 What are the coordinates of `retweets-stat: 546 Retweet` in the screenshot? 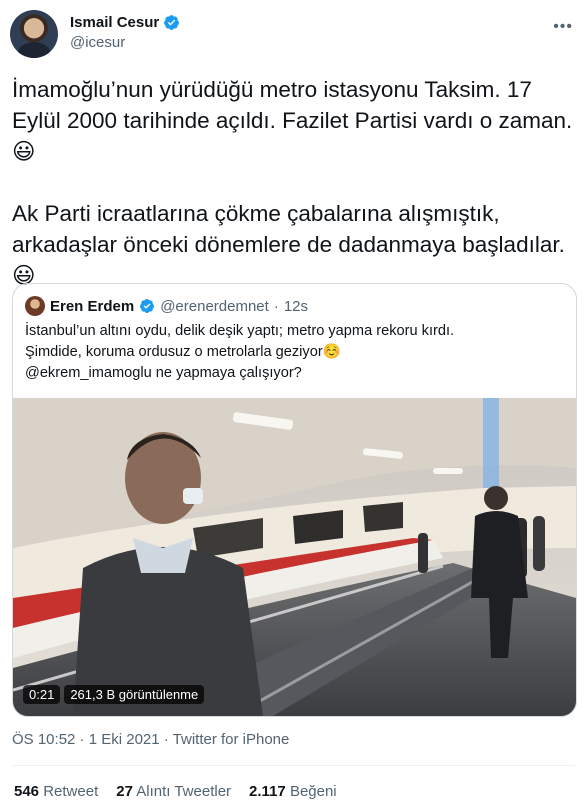 It's located at (56, 791).